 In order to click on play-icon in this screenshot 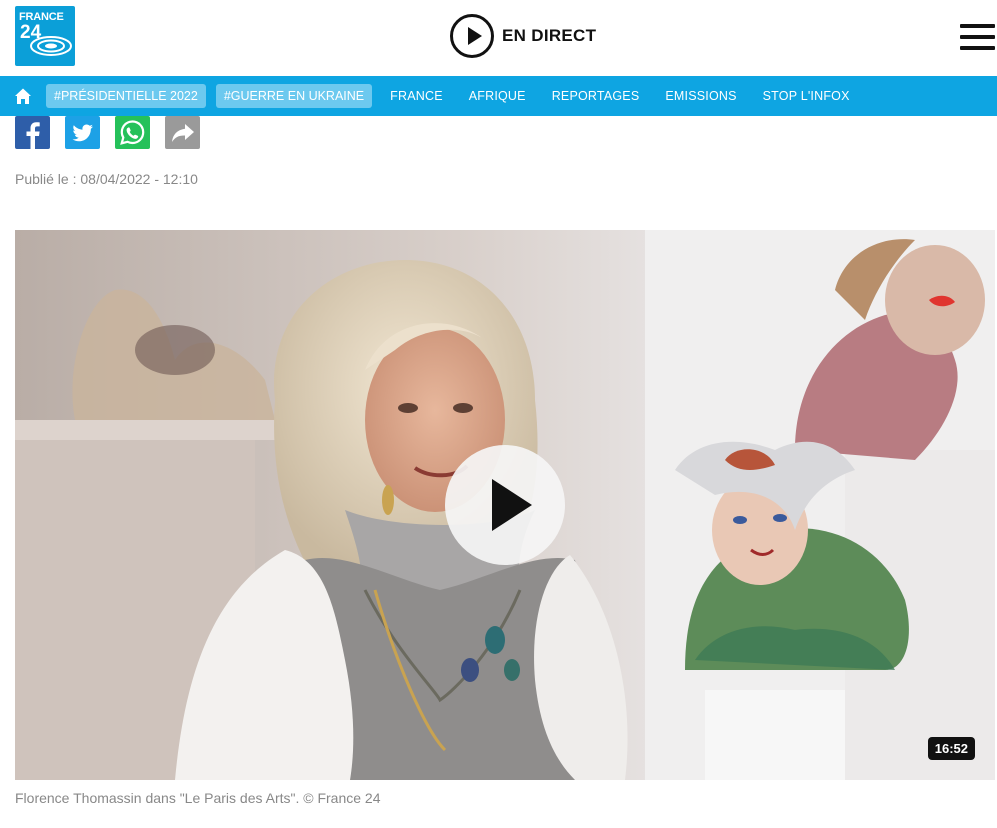, I will do `click(505, 505)`.